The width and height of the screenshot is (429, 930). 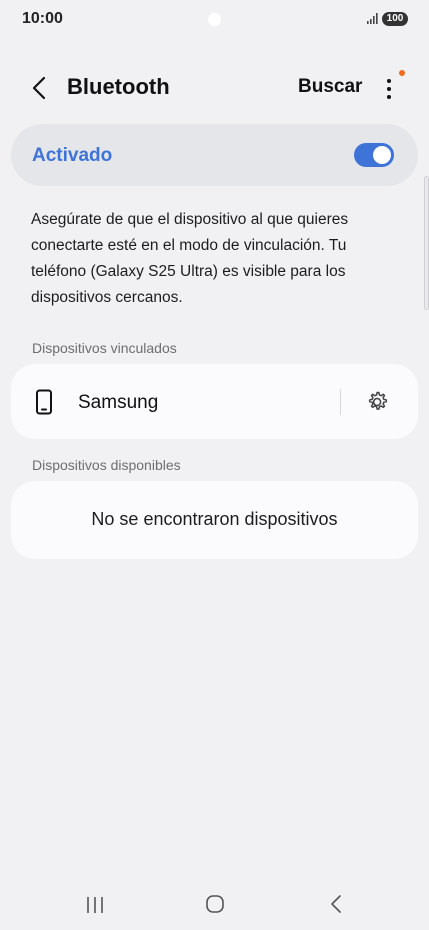 I want to click on signal-icon, so click(x=372, y=18).